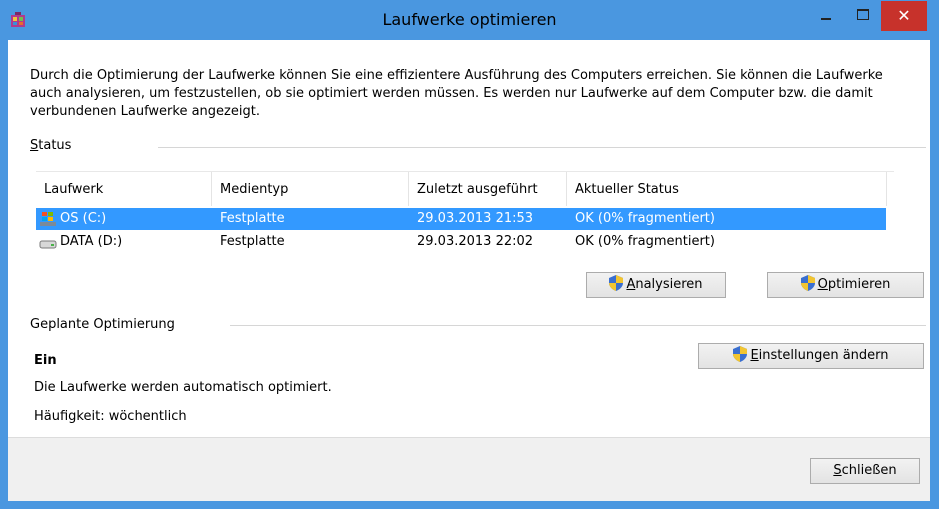 The height and width of the screenshot is (509, 939). Describe the element at coordinates (578, 325) in the screenshot. I see `scheduled-divider` at that location.